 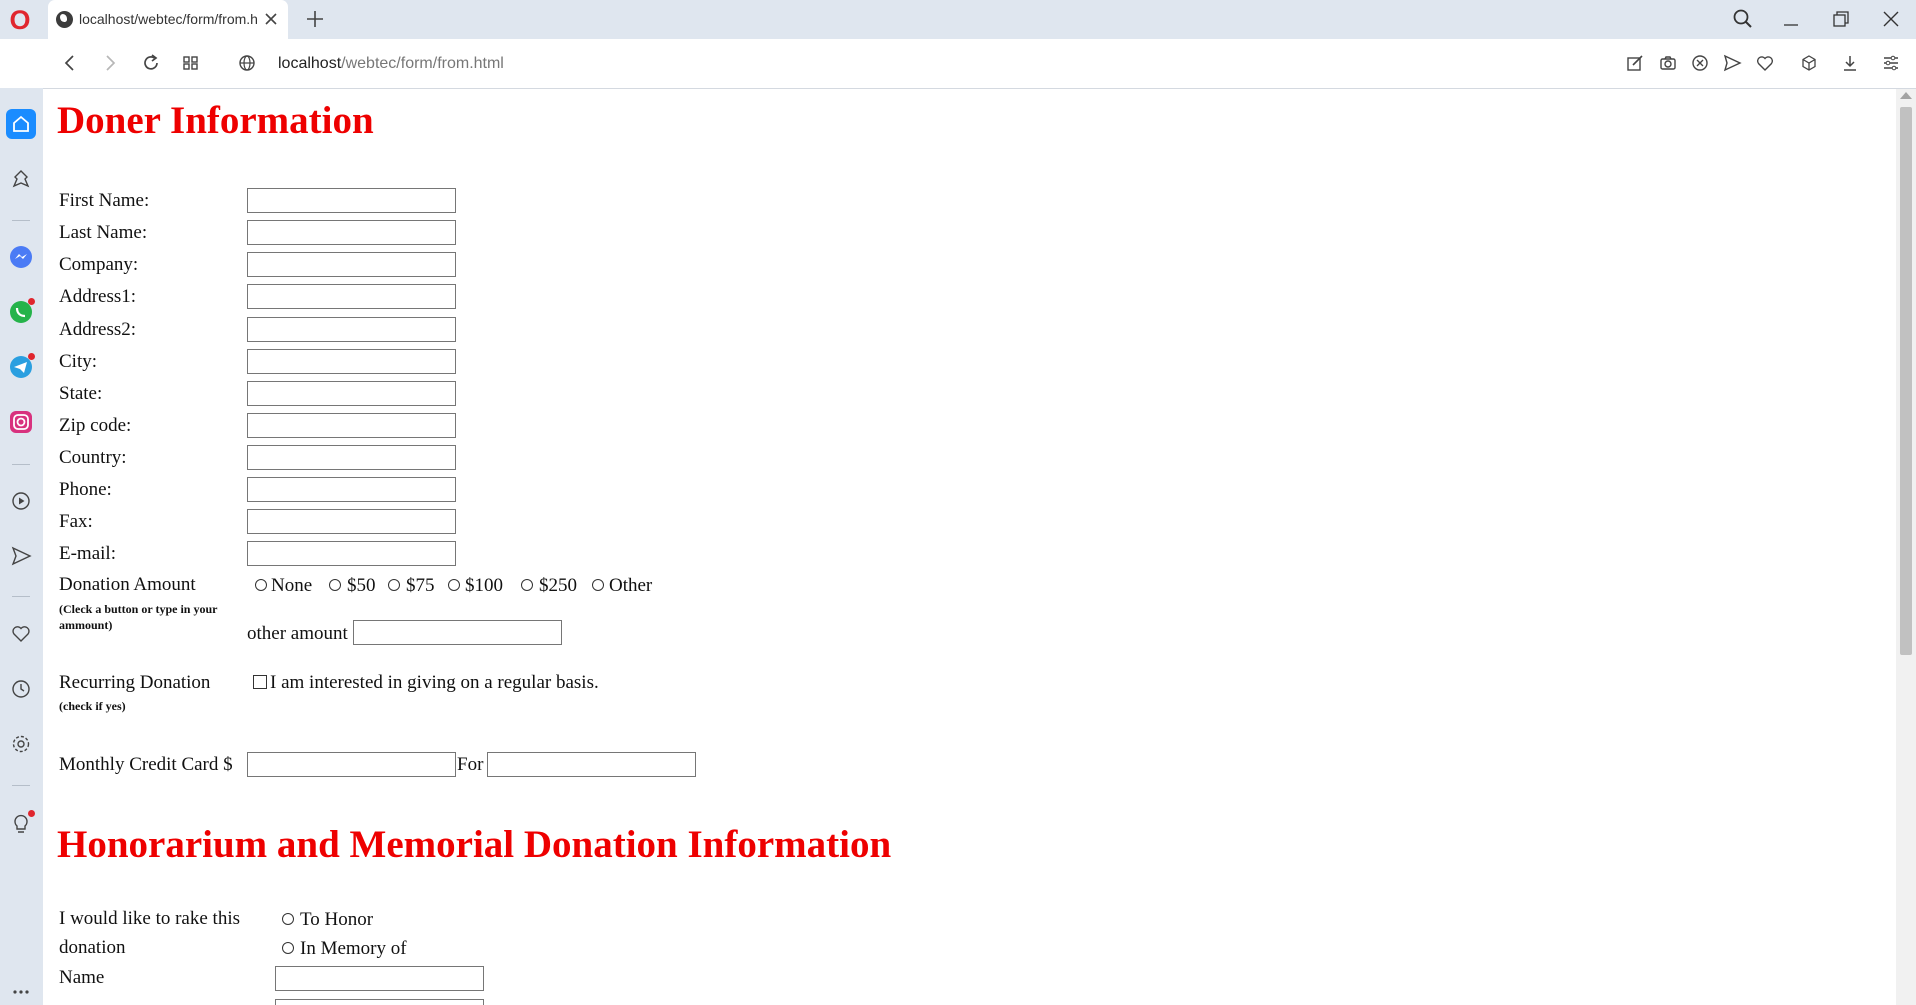 What do you see at coordinates (1765, 63) in the screenshot?
I see `heart-icon` at bounding box center [1765, 63].